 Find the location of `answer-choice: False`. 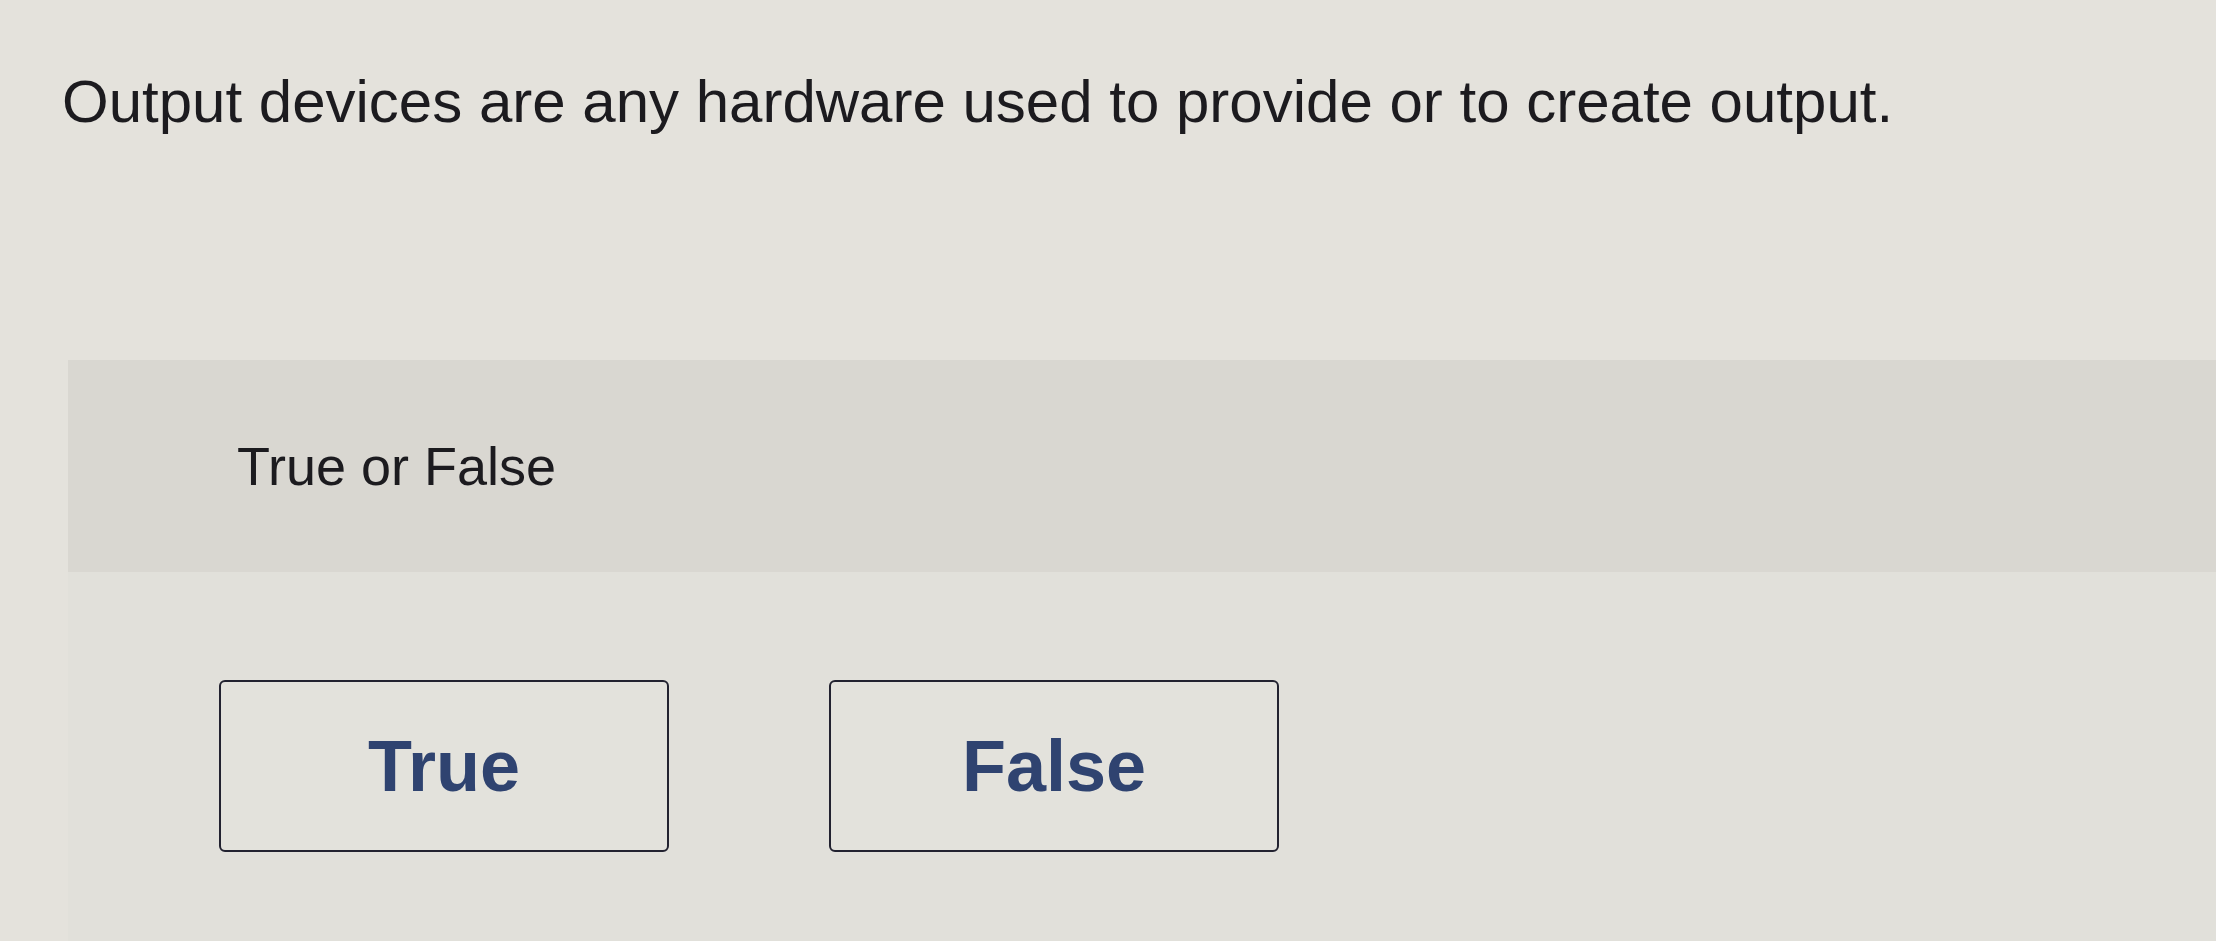

answer-choice: False is located at coordinates (1054, 766).